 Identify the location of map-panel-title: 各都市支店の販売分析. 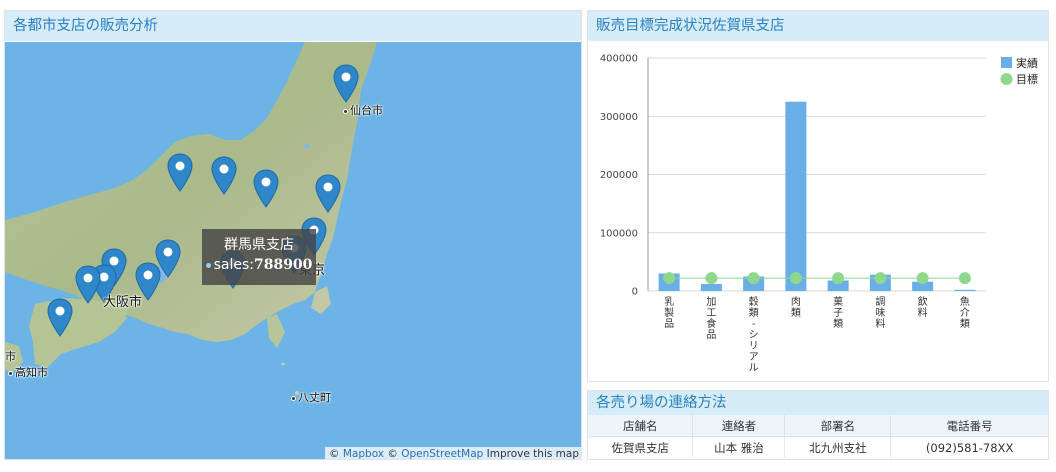
(293, 26).